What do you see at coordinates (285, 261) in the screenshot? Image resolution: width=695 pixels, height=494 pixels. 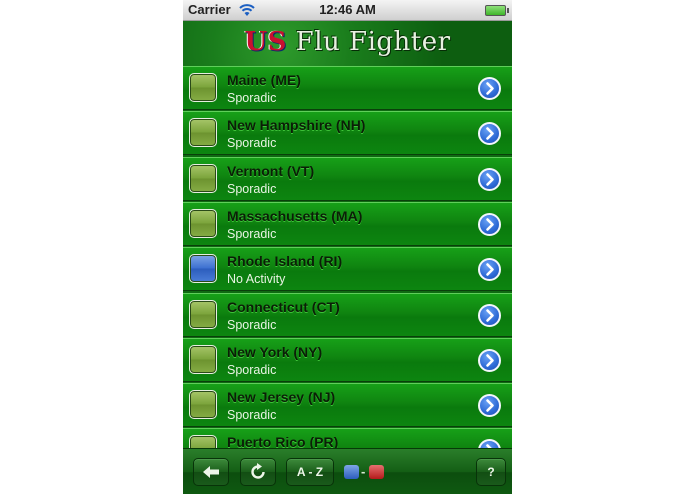 I see `state-name: Rhode Island (RI)` at bounding box center [285, 261].